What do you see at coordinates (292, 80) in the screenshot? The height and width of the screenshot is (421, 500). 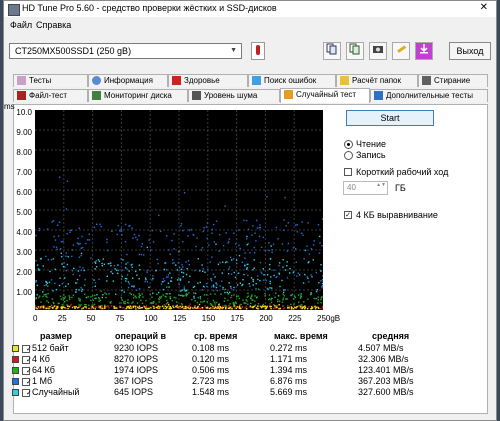 I see `tab-error-scan: Поиск ошибок` at bounding box center [292, 80].